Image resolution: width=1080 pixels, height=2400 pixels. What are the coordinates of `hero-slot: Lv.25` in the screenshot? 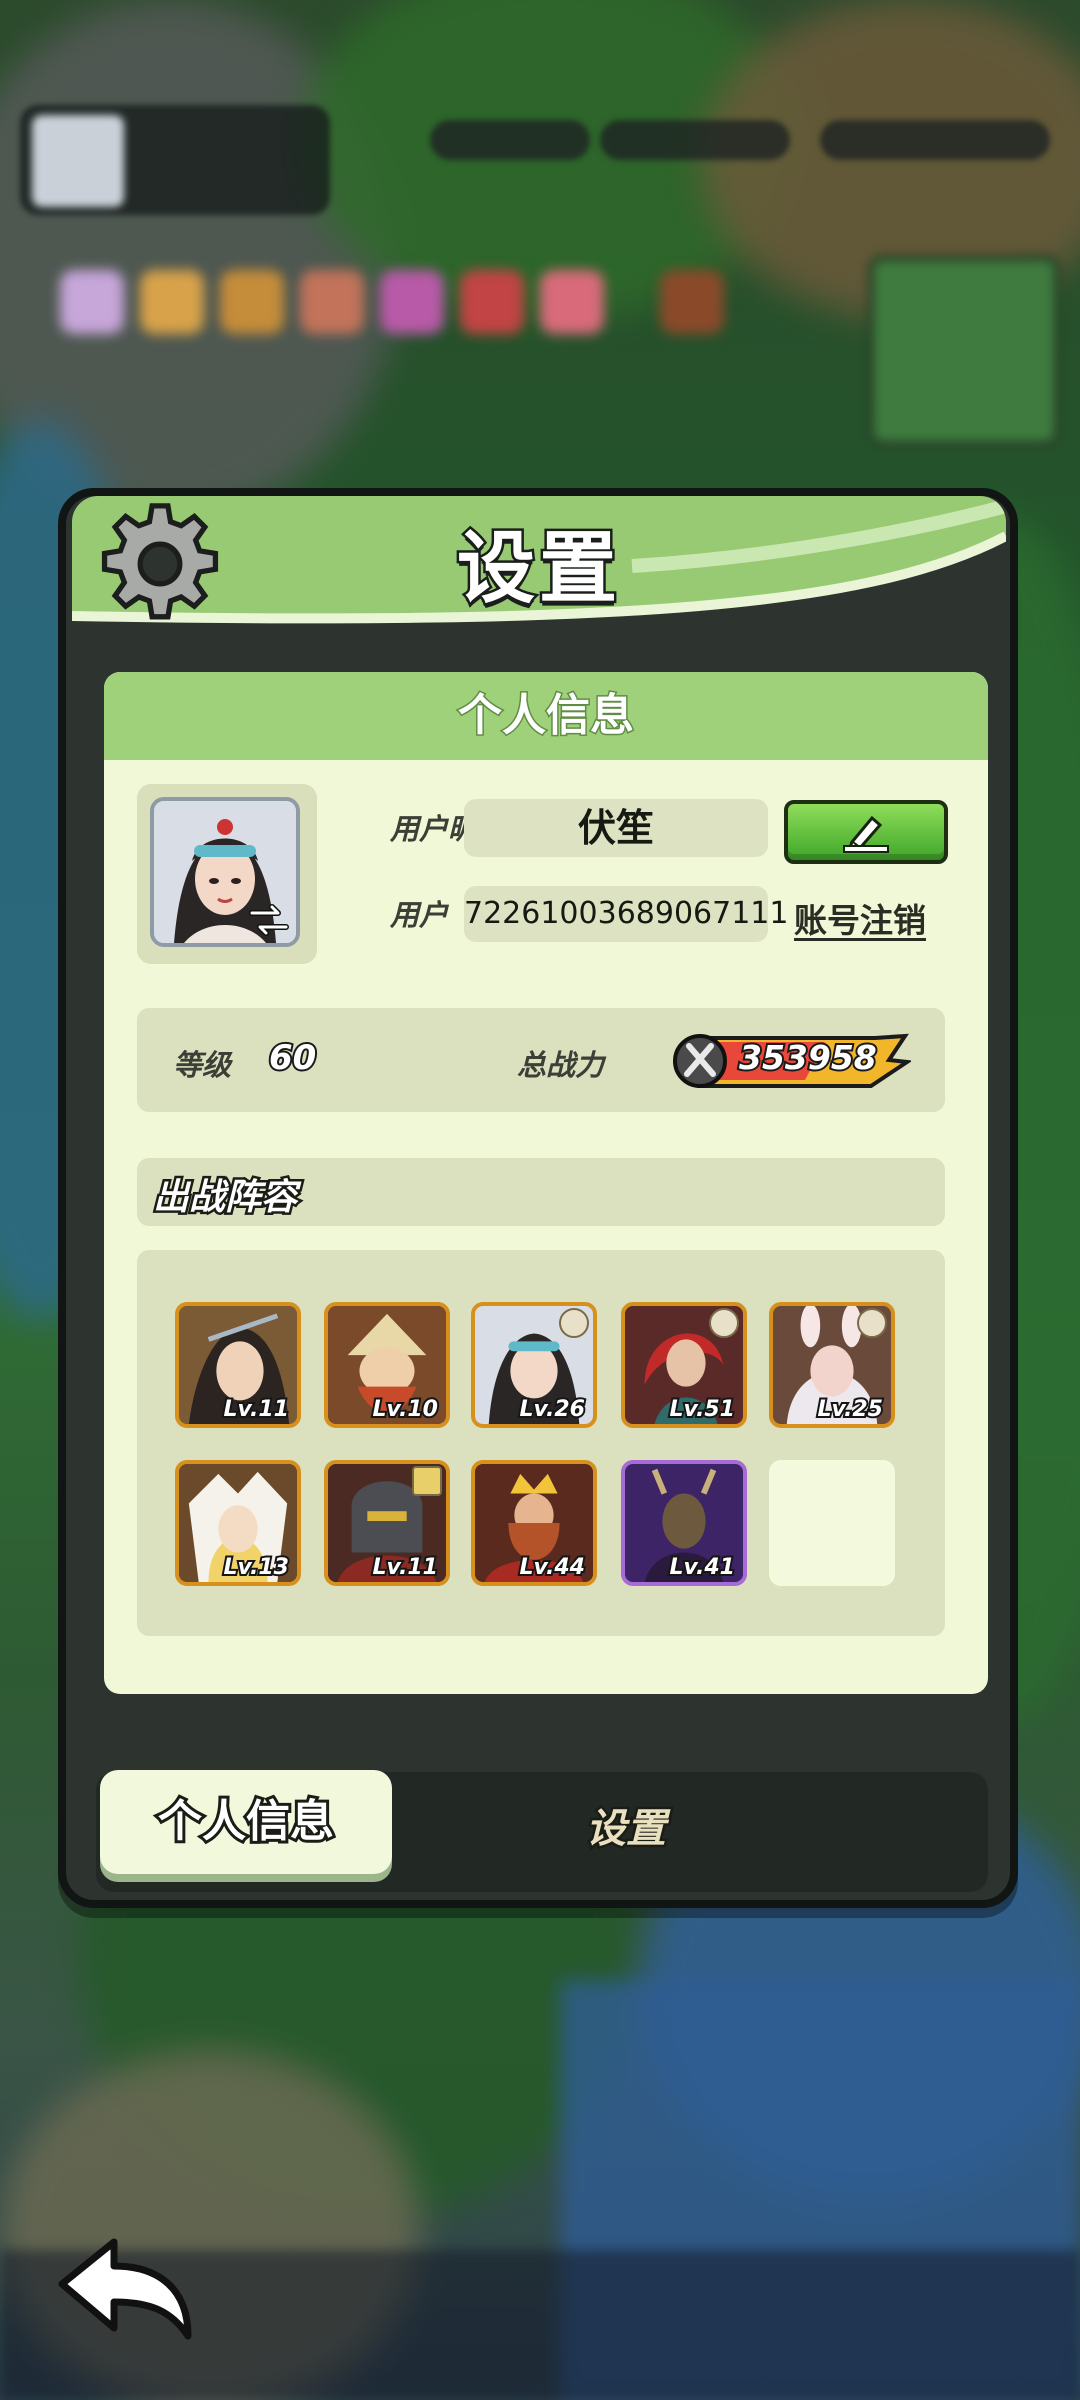 It's located at (832, 1365).